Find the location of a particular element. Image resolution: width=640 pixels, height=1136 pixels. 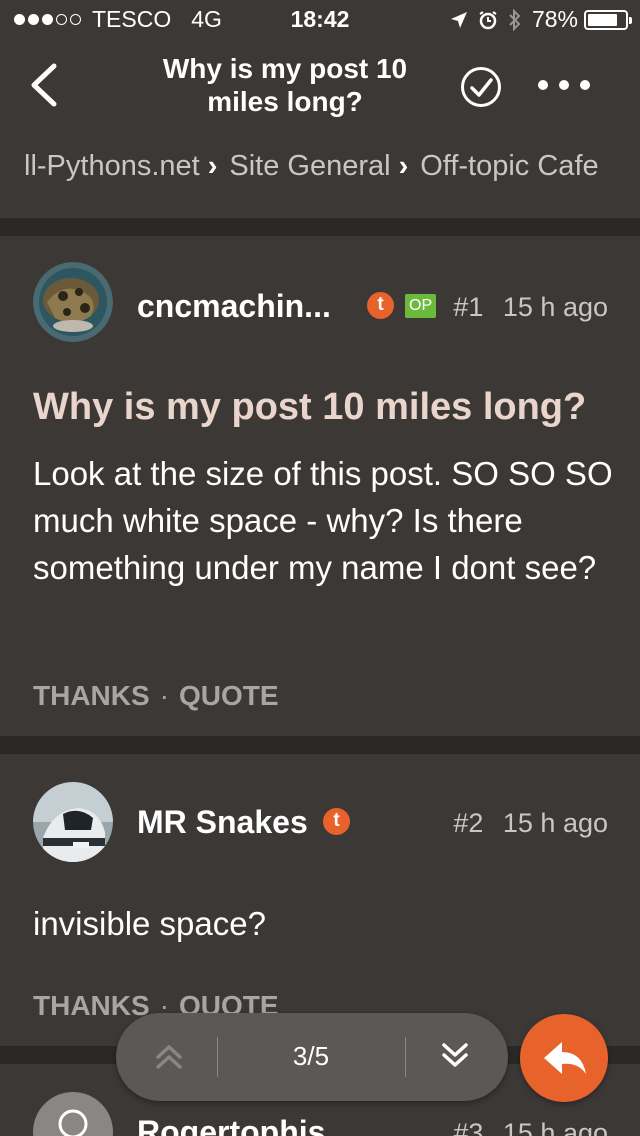

page-title: Why is my post 10 miles long? is located at coordinates (285, 85).